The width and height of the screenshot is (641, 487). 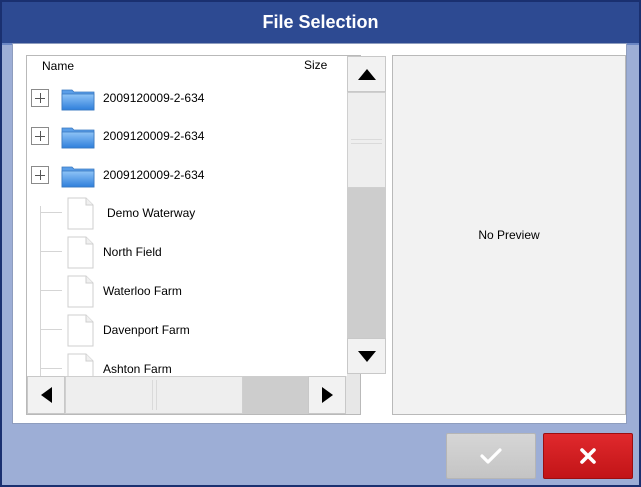 I want to click on scroll-down-button, so click(x=366, y=356).